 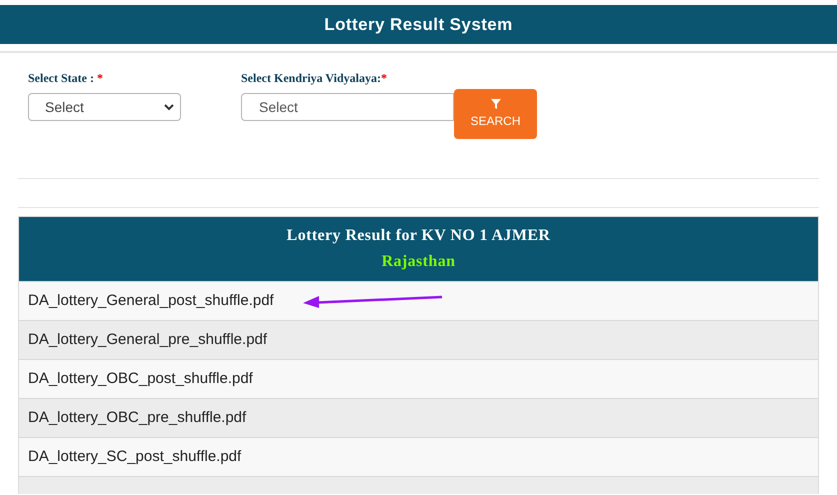 I want to click on input-field: Select, so click(x=347, y=107).